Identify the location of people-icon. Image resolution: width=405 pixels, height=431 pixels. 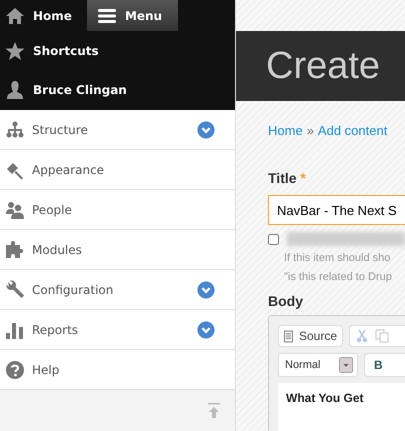
(15, 210).